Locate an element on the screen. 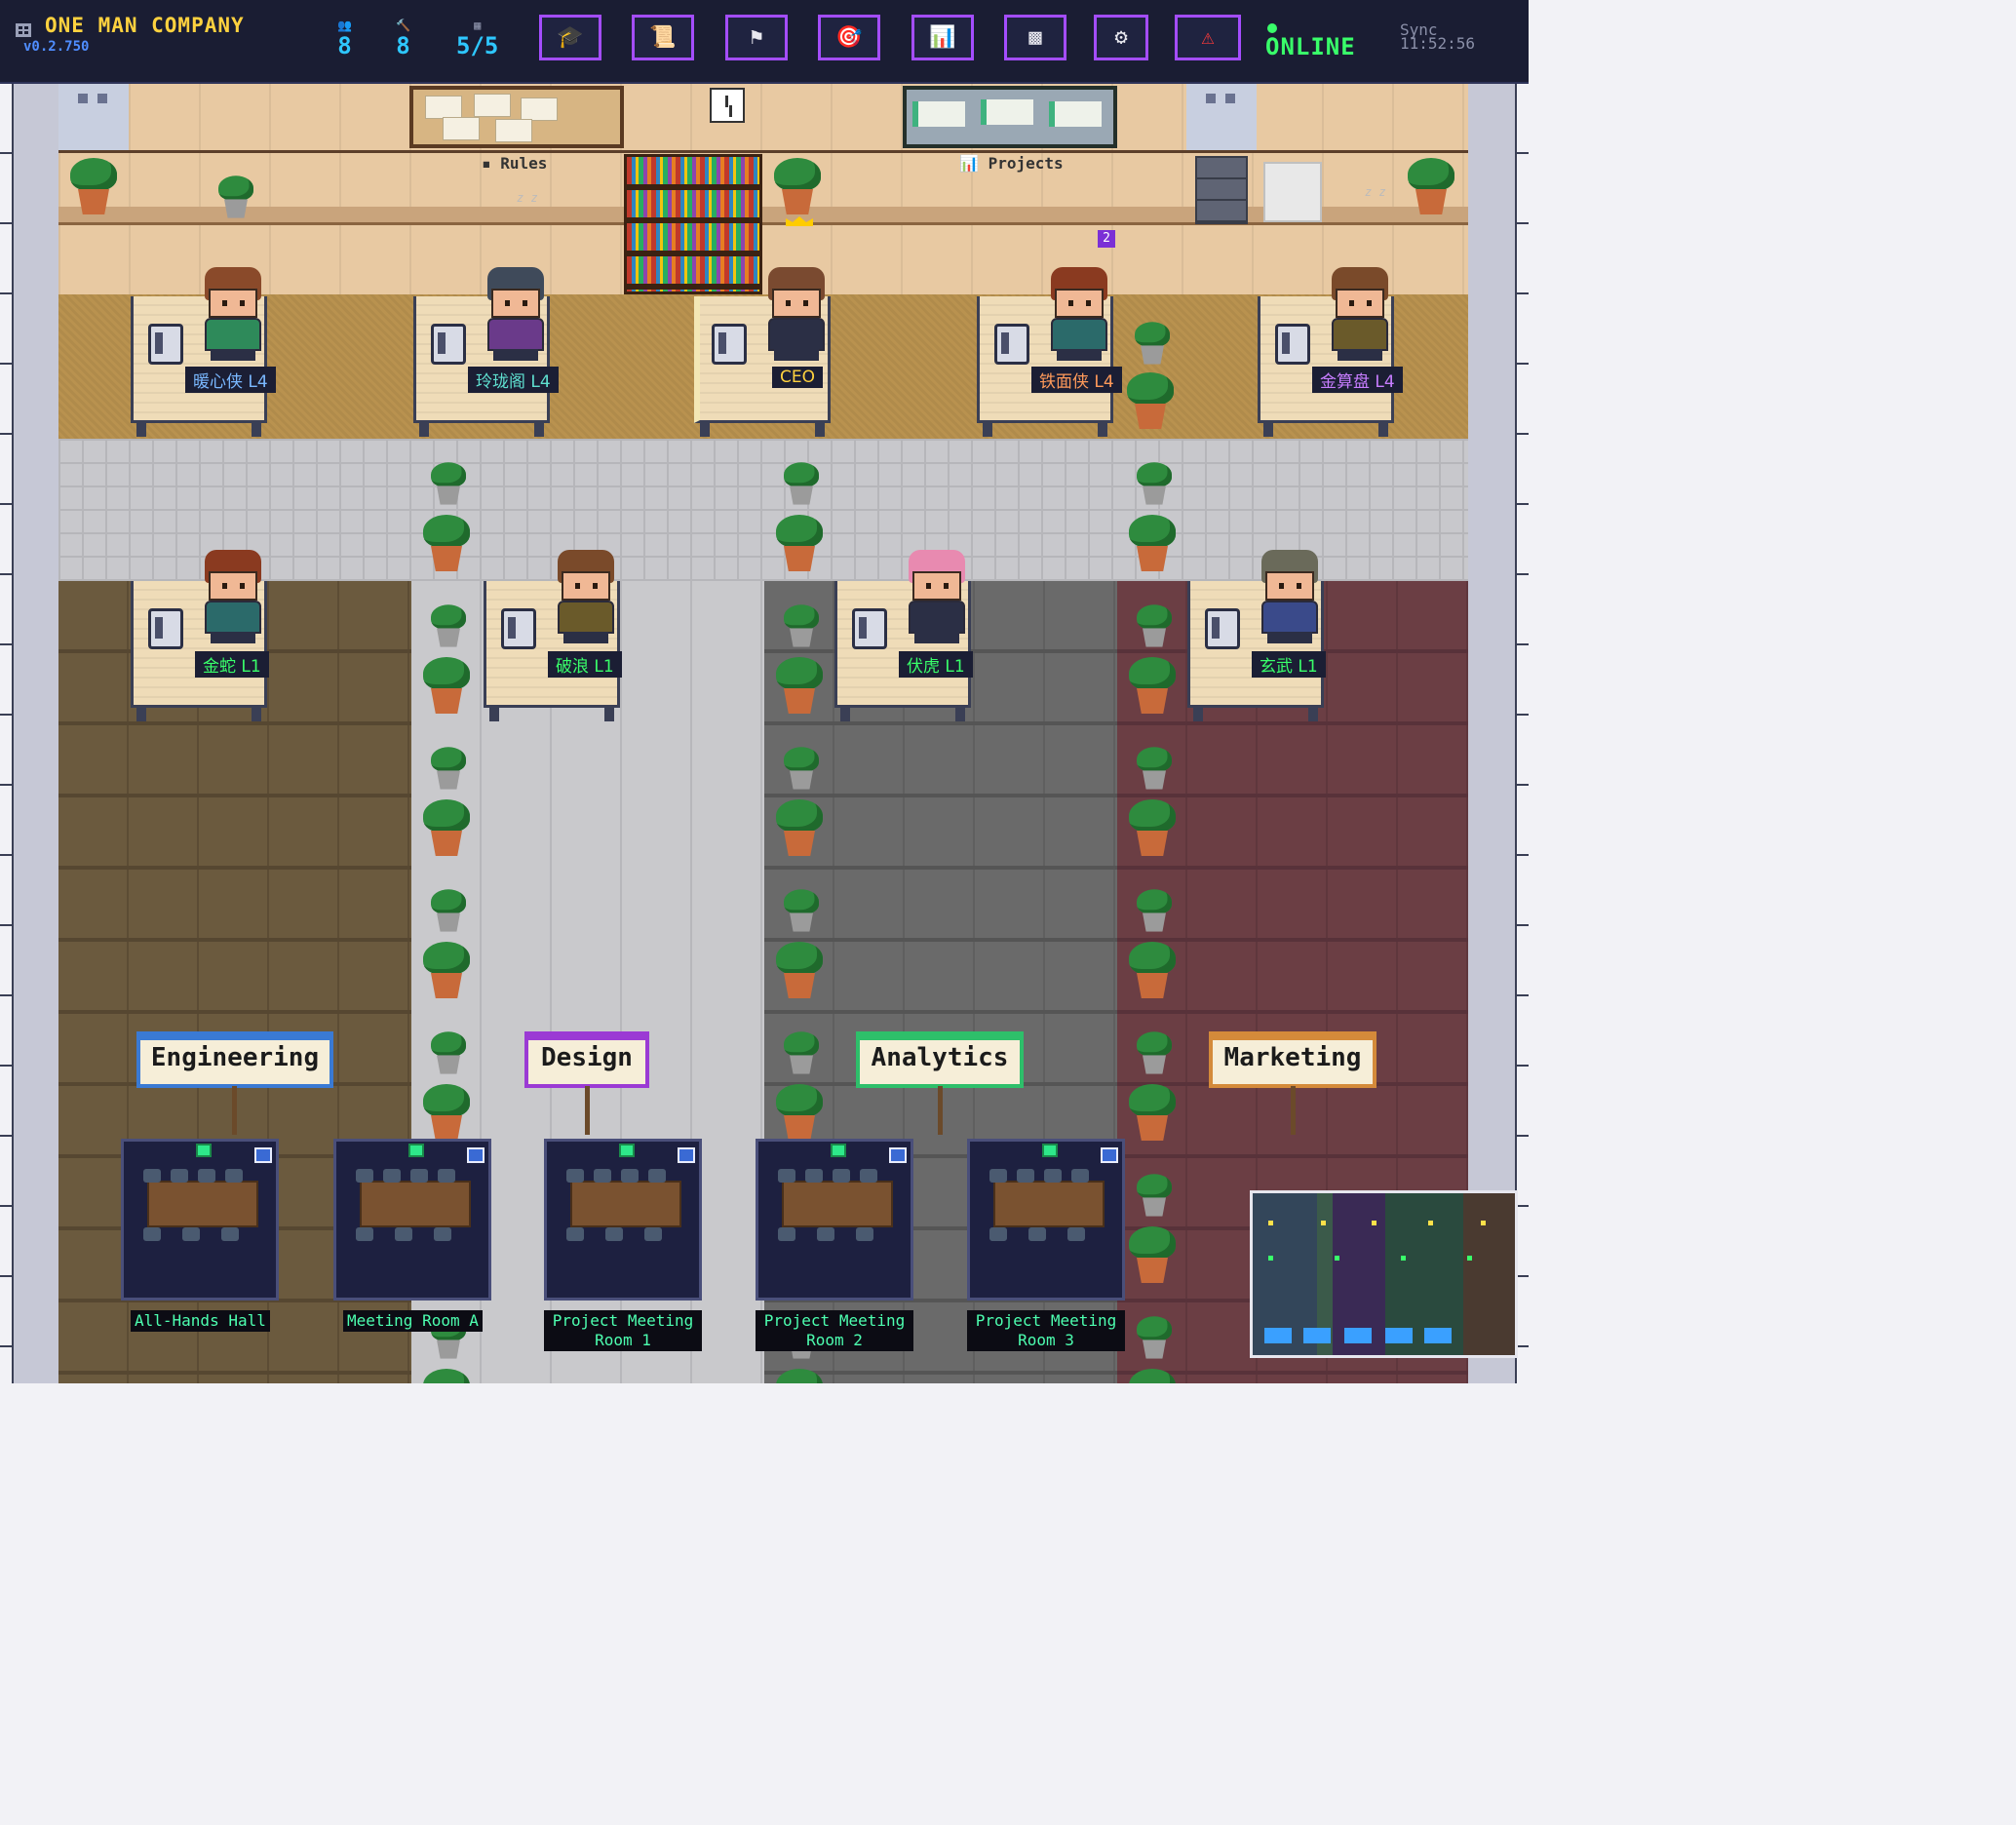 Image resolution: width=2016 pixels, height=1825 pixels. alert-button: ⚠ is located at coordinates (1208, 37).